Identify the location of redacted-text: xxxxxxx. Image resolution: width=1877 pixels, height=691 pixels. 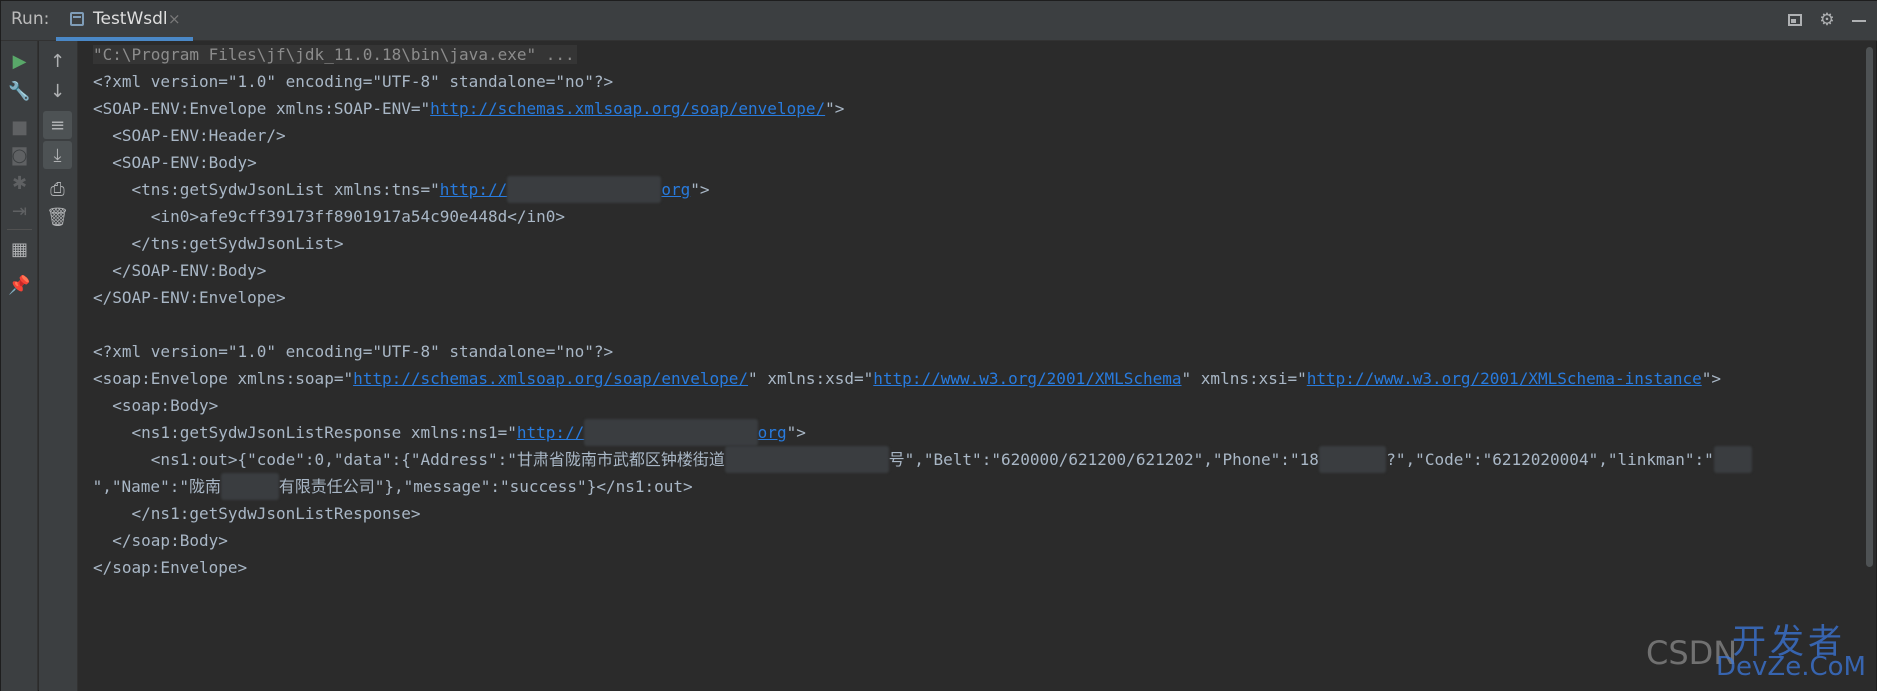
(1352, 459).